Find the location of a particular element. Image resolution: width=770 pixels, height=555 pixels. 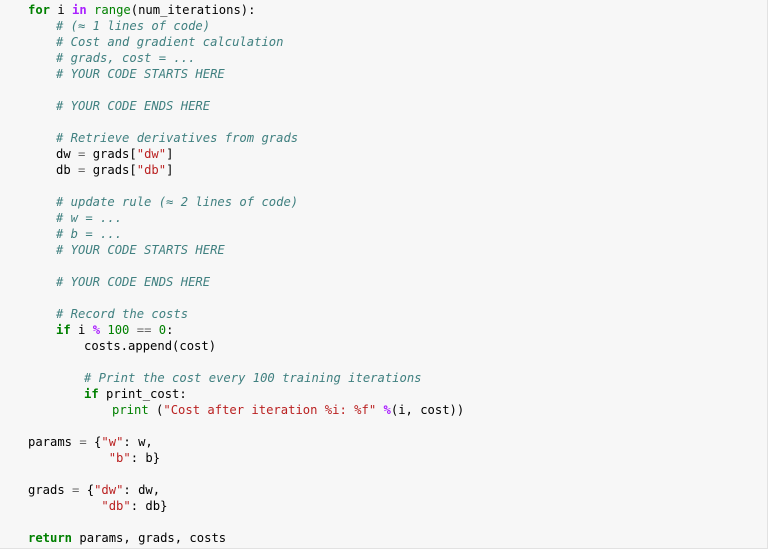

code-line-for: for i in range(num_iterations): is located at coordinates (232, 10).